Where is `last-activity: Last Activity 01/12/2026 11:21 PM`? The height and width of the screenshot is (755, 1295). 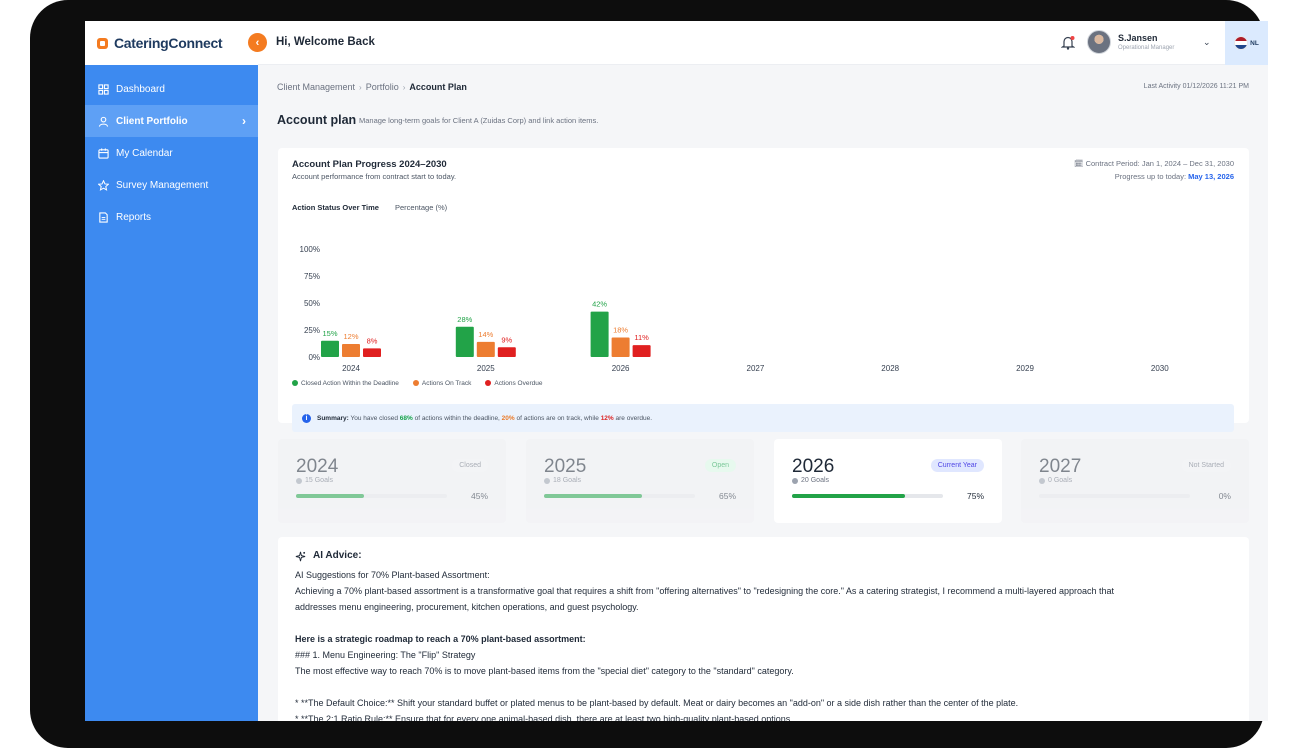 last-activity: Last Activity 01/12/2026 11:21 PM is located at coordinates (1196, 86).